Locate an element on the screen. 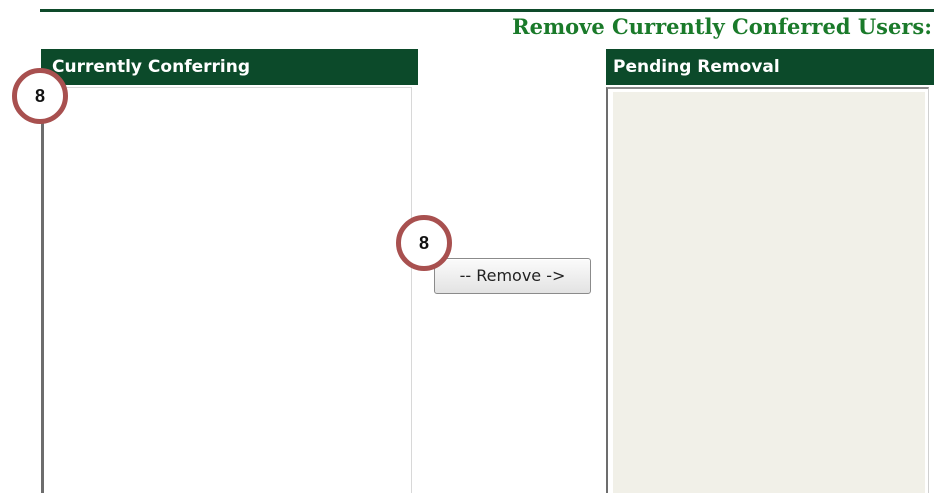 The height and width of the screenshot is (493, 934). section-title: Remove Currently Conferred Users: is located at coordinates (722, 26).